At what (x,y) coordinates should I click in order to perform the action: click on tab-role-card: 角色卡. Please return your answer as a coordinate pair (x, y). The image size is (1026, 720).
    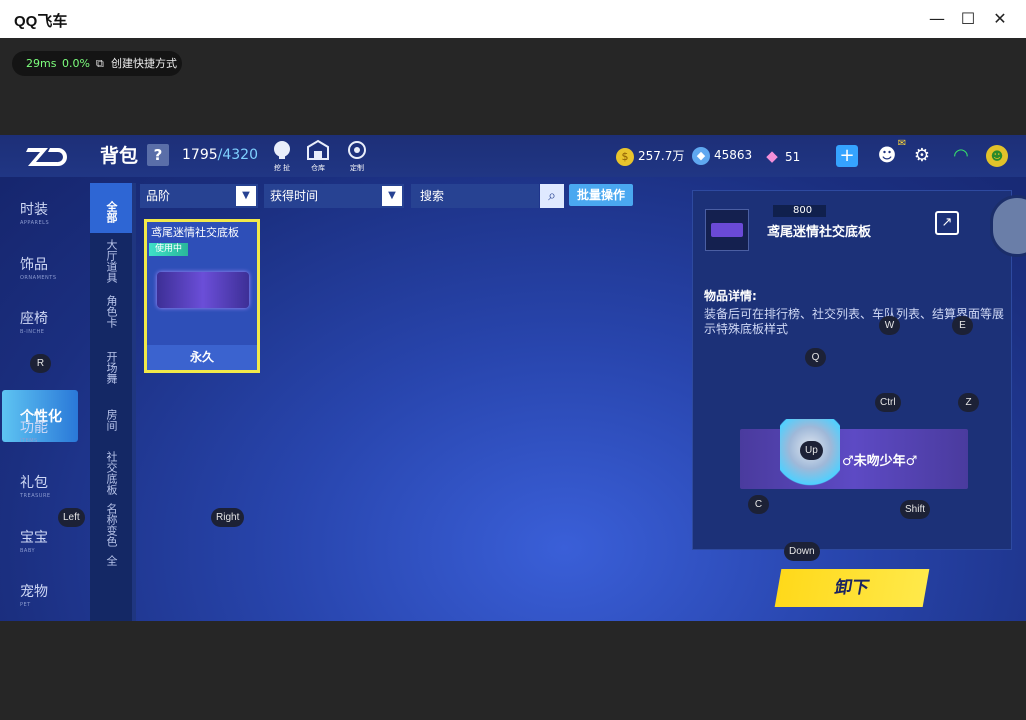
    Looking at the image, I should click on (111, 311).